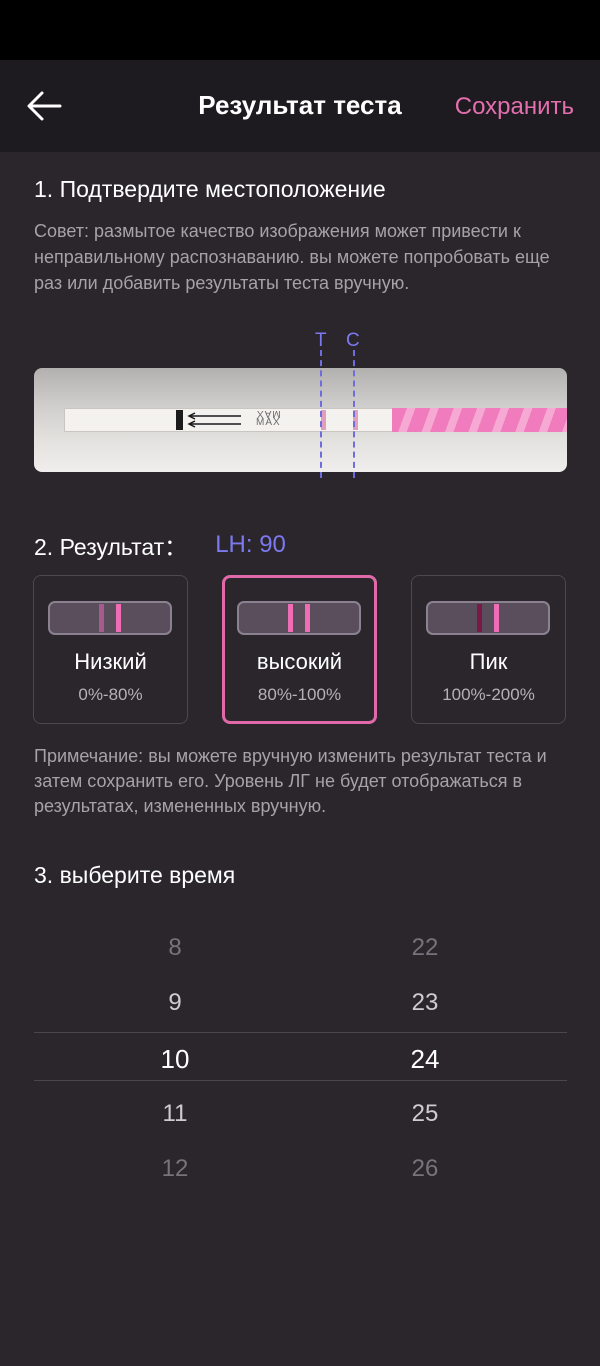  What do you see at coordinates (488, 618) in the screenshot?
I see `peak-strip-icon` at bounding box center [488, 618].